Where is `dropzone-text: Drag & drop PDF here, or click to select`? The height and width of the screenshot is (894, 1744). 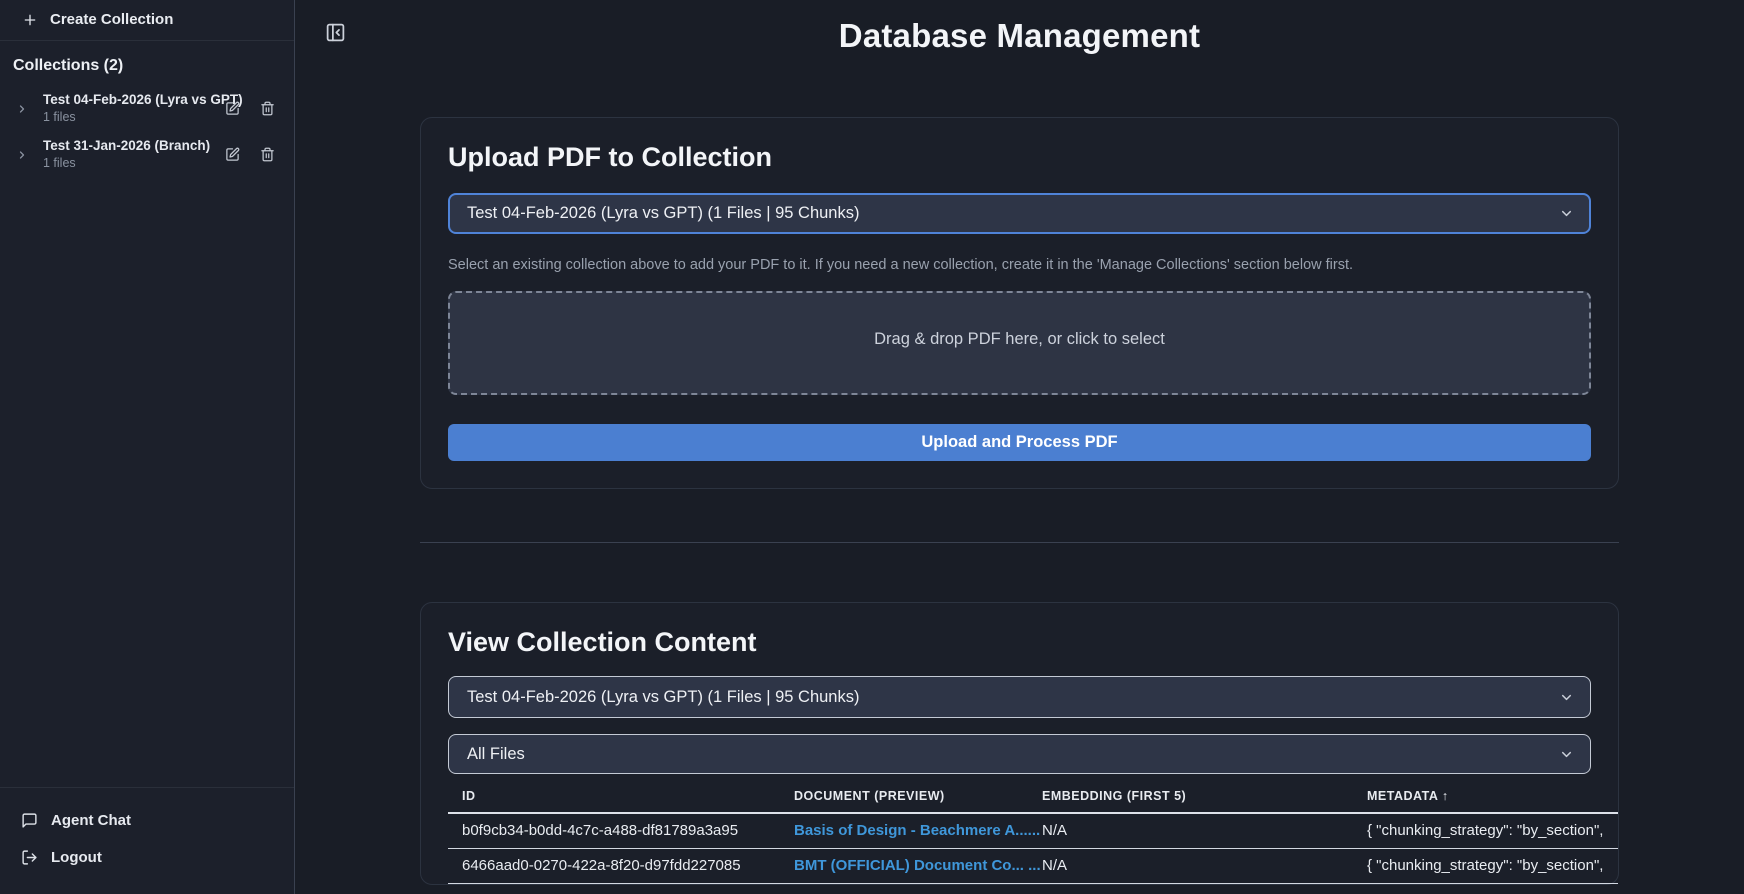 dropzone-text: Drag & drop PDF here, or click to select is located at coordinates (1019, 339).